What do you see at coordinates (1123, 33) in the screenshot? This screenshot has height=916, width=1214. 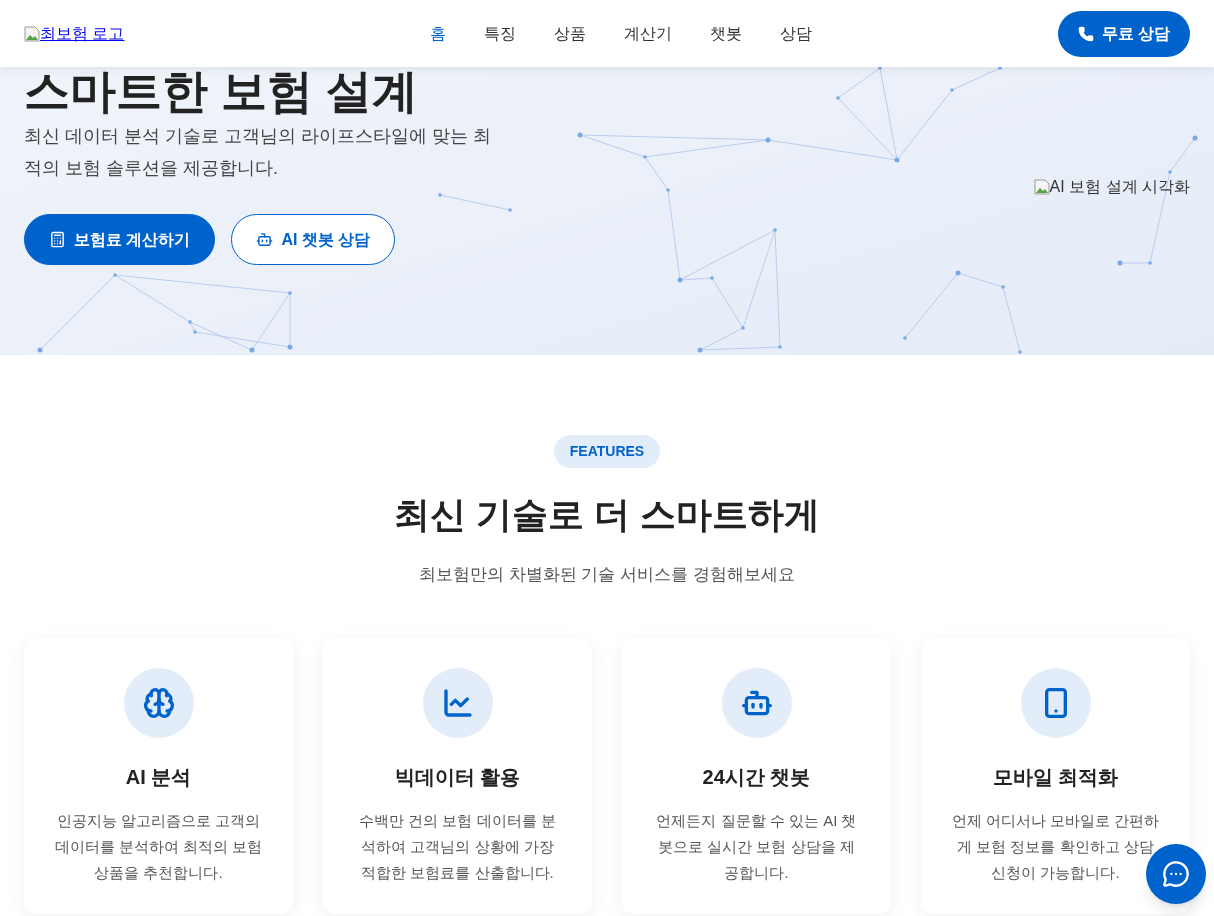 I see `free-consult-button: 무료 상담` at bounding box center [1123, 33].